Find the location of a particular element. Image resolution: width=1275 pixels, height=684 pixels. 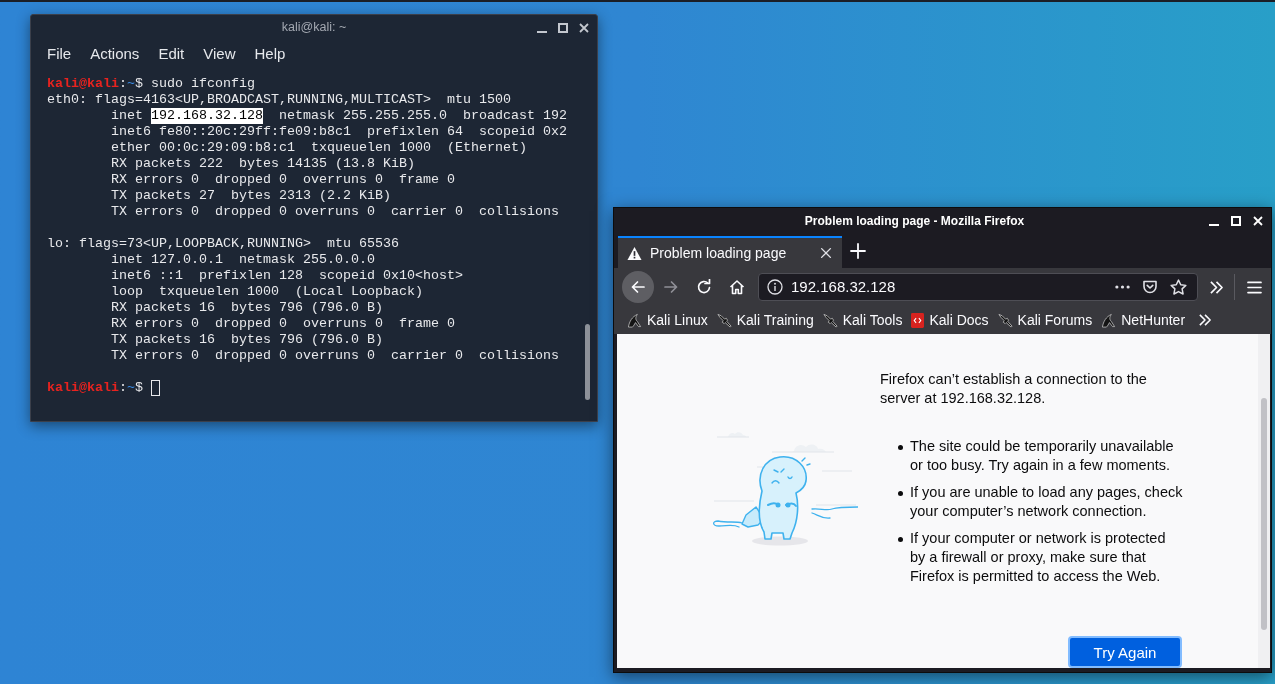

menu-item: File is located at coordinates (59, 54).